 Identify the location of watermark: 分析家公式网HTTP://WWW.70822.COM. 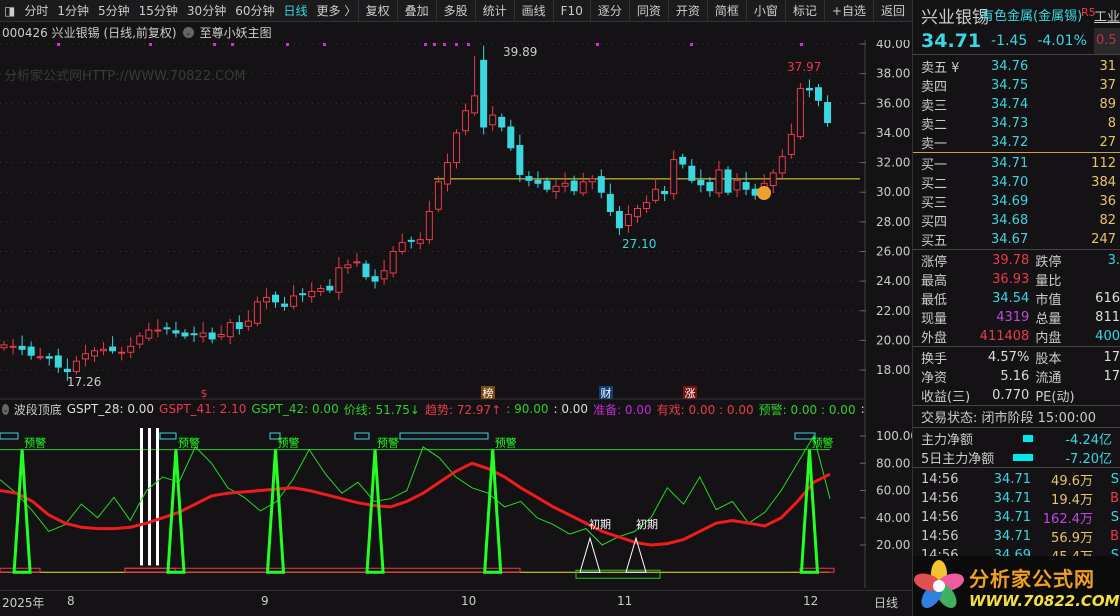
(125, 76).